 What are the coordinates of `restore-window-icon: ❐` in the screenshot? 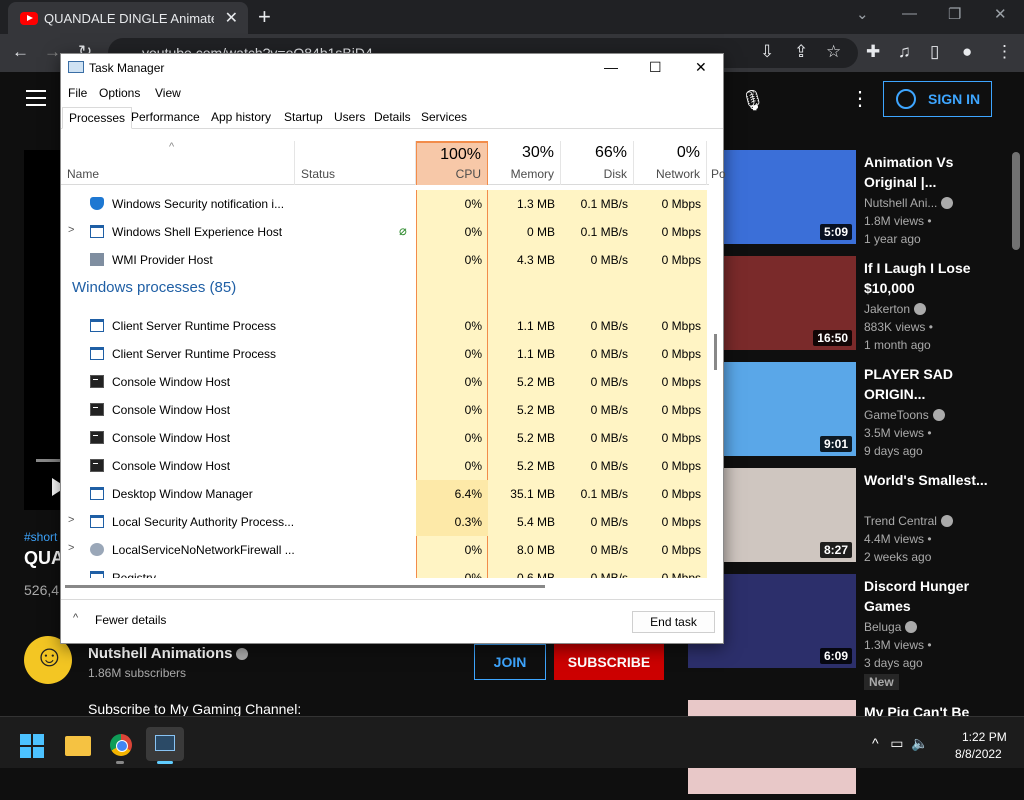 It's located at (954, 14).